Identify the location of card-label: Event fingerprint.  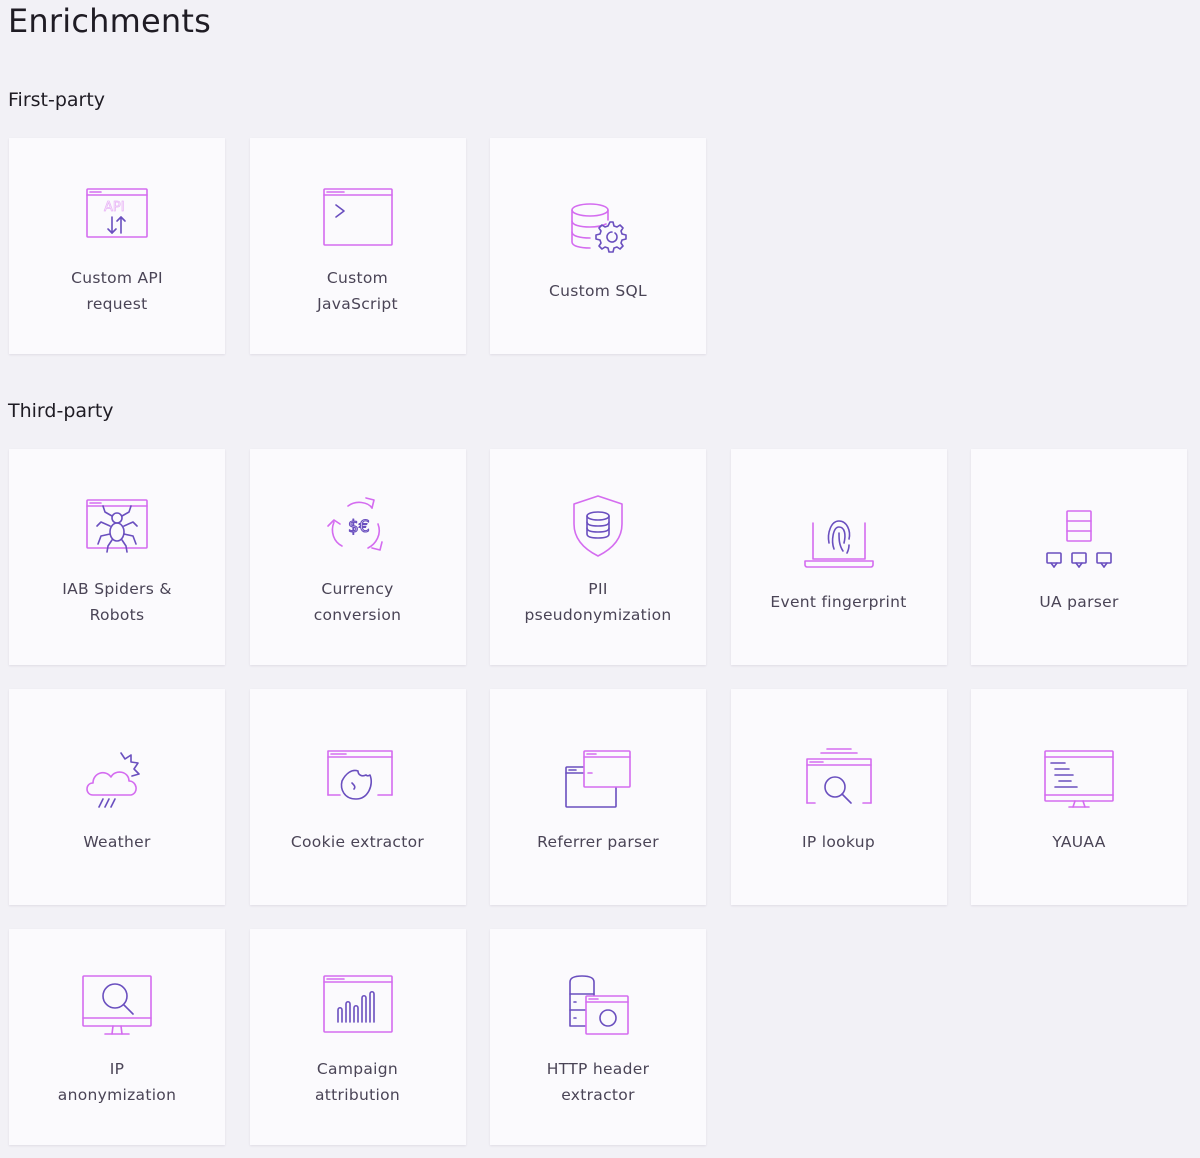
(838, 602).